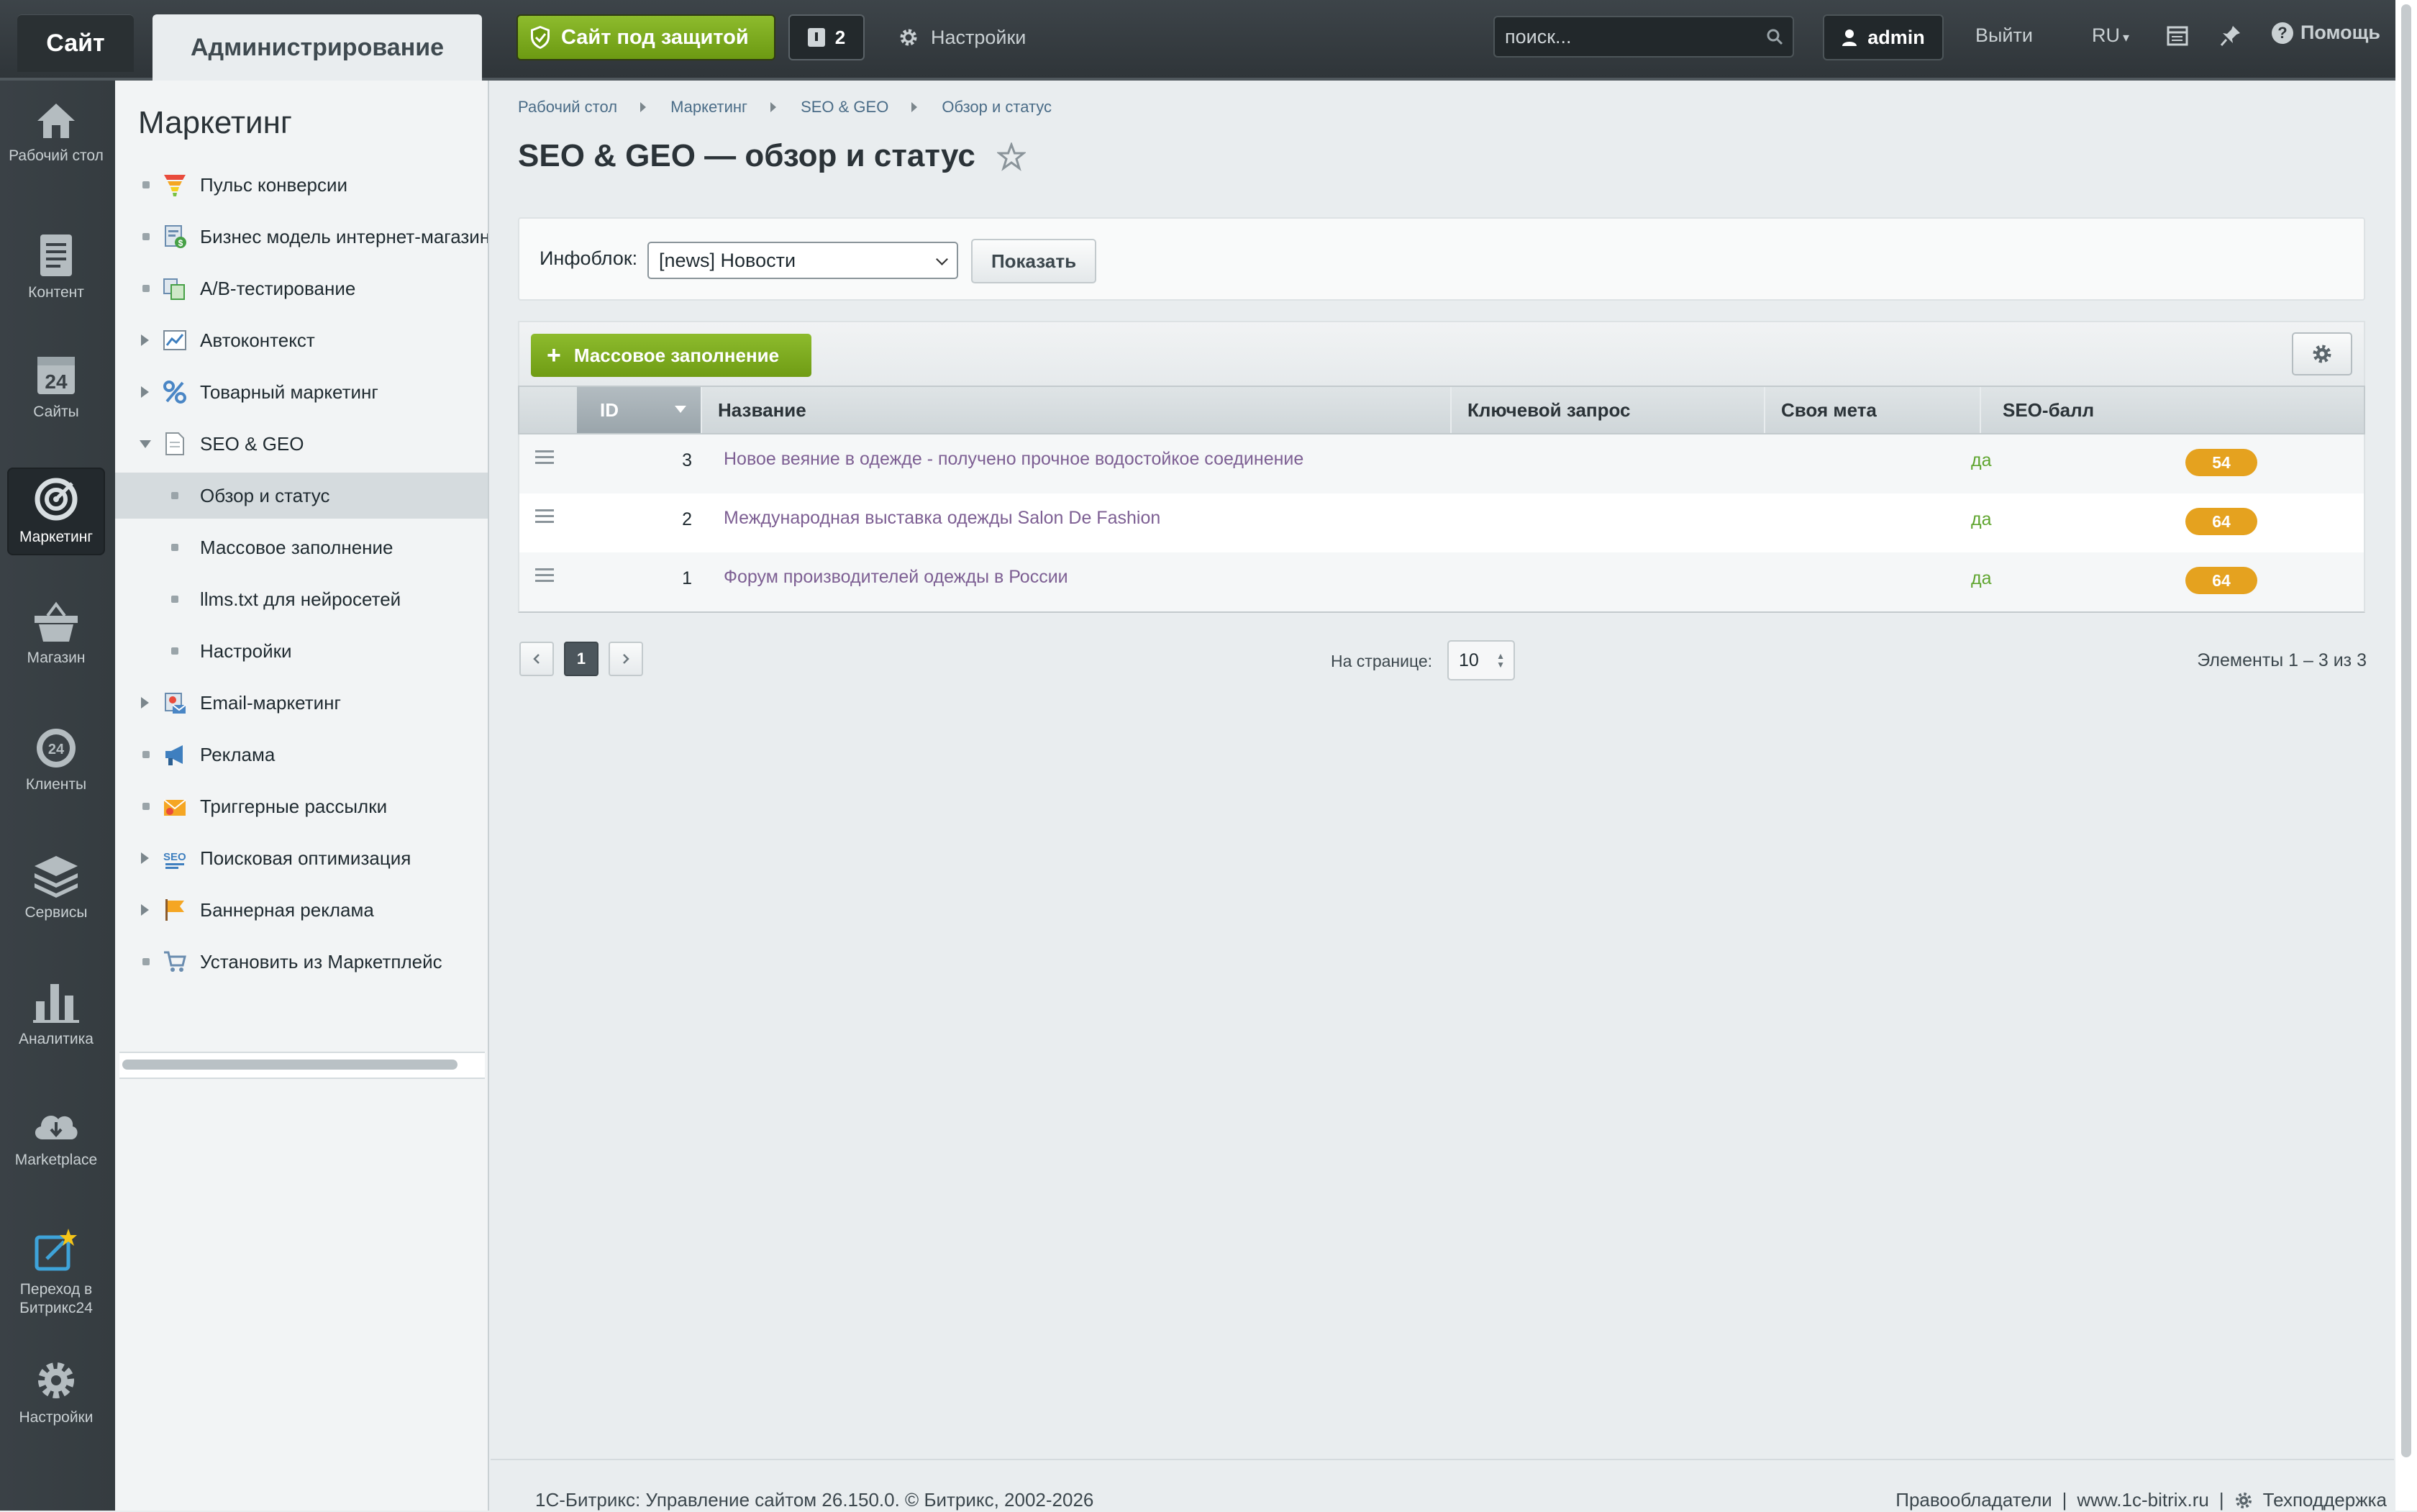  Describe the element at coordinates (896, 578) in the screenshot. I see `row-name-link: Форум производителей одежды в России` at that location.